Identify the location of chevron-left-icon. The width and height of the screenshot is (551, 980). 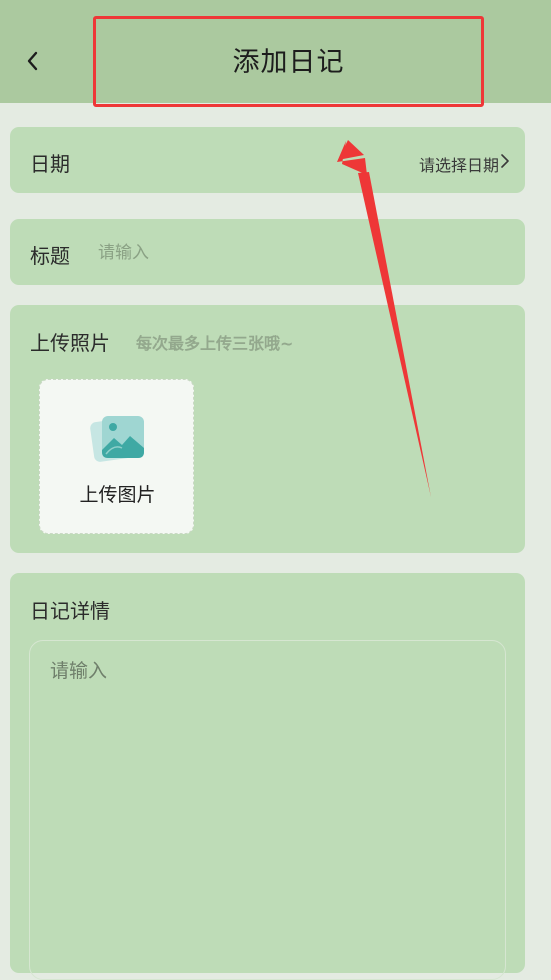
(32, 61).